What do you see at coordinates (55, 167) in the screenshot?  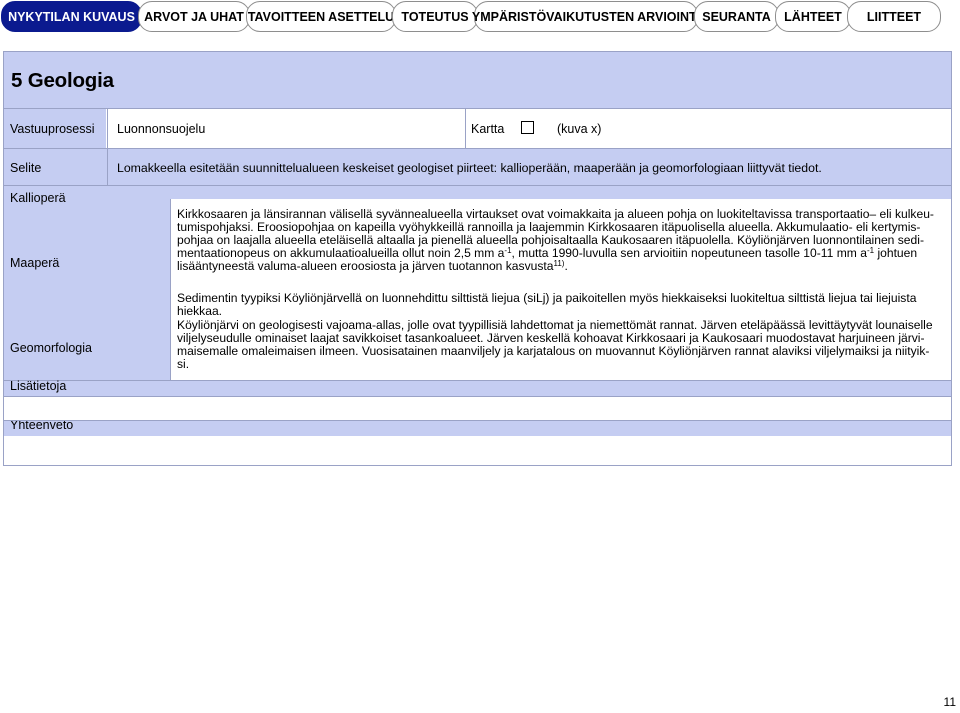 I see `selite-label-cell: Selite` at bounding box center [55, 167].